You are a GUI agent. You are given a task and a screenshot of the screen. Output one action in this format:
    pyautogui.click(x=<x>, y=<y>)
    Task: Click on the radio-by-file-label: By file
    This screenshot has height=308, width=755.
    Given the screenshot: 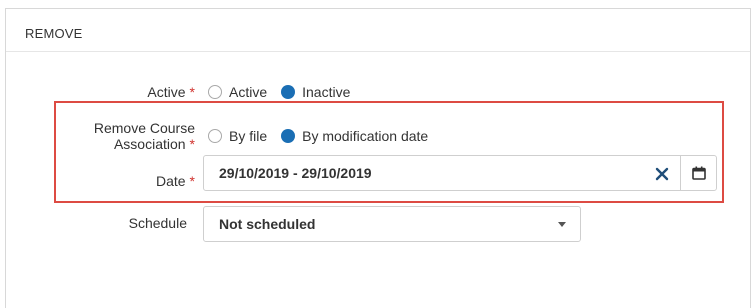 What is the action you would take?
    pyautogui.click(x=248, y=136)
    